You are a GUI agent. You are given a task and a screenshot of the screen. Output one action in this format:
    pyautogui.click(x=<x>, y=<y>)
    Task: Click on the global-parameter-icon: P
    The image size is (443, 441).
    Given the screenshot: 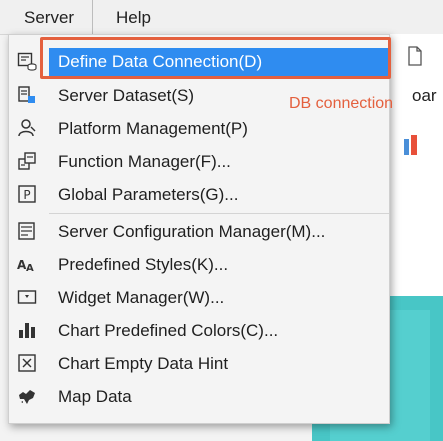 What is the action you would take?
    pyautogui.click(x=27, y=194)
    